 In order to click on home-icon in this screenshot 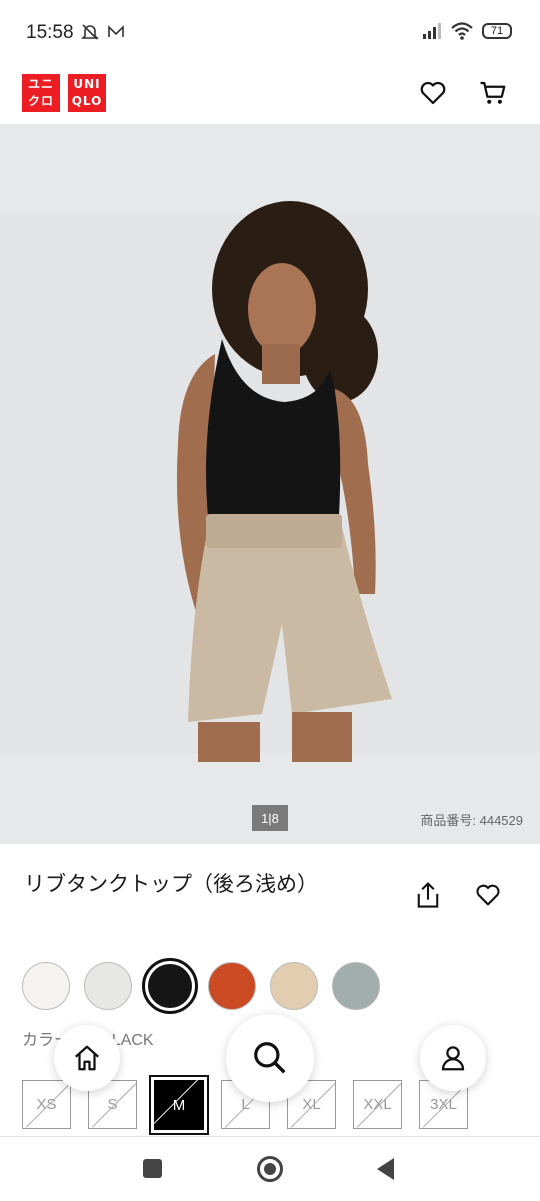, I will do `click(87, 1058)`.